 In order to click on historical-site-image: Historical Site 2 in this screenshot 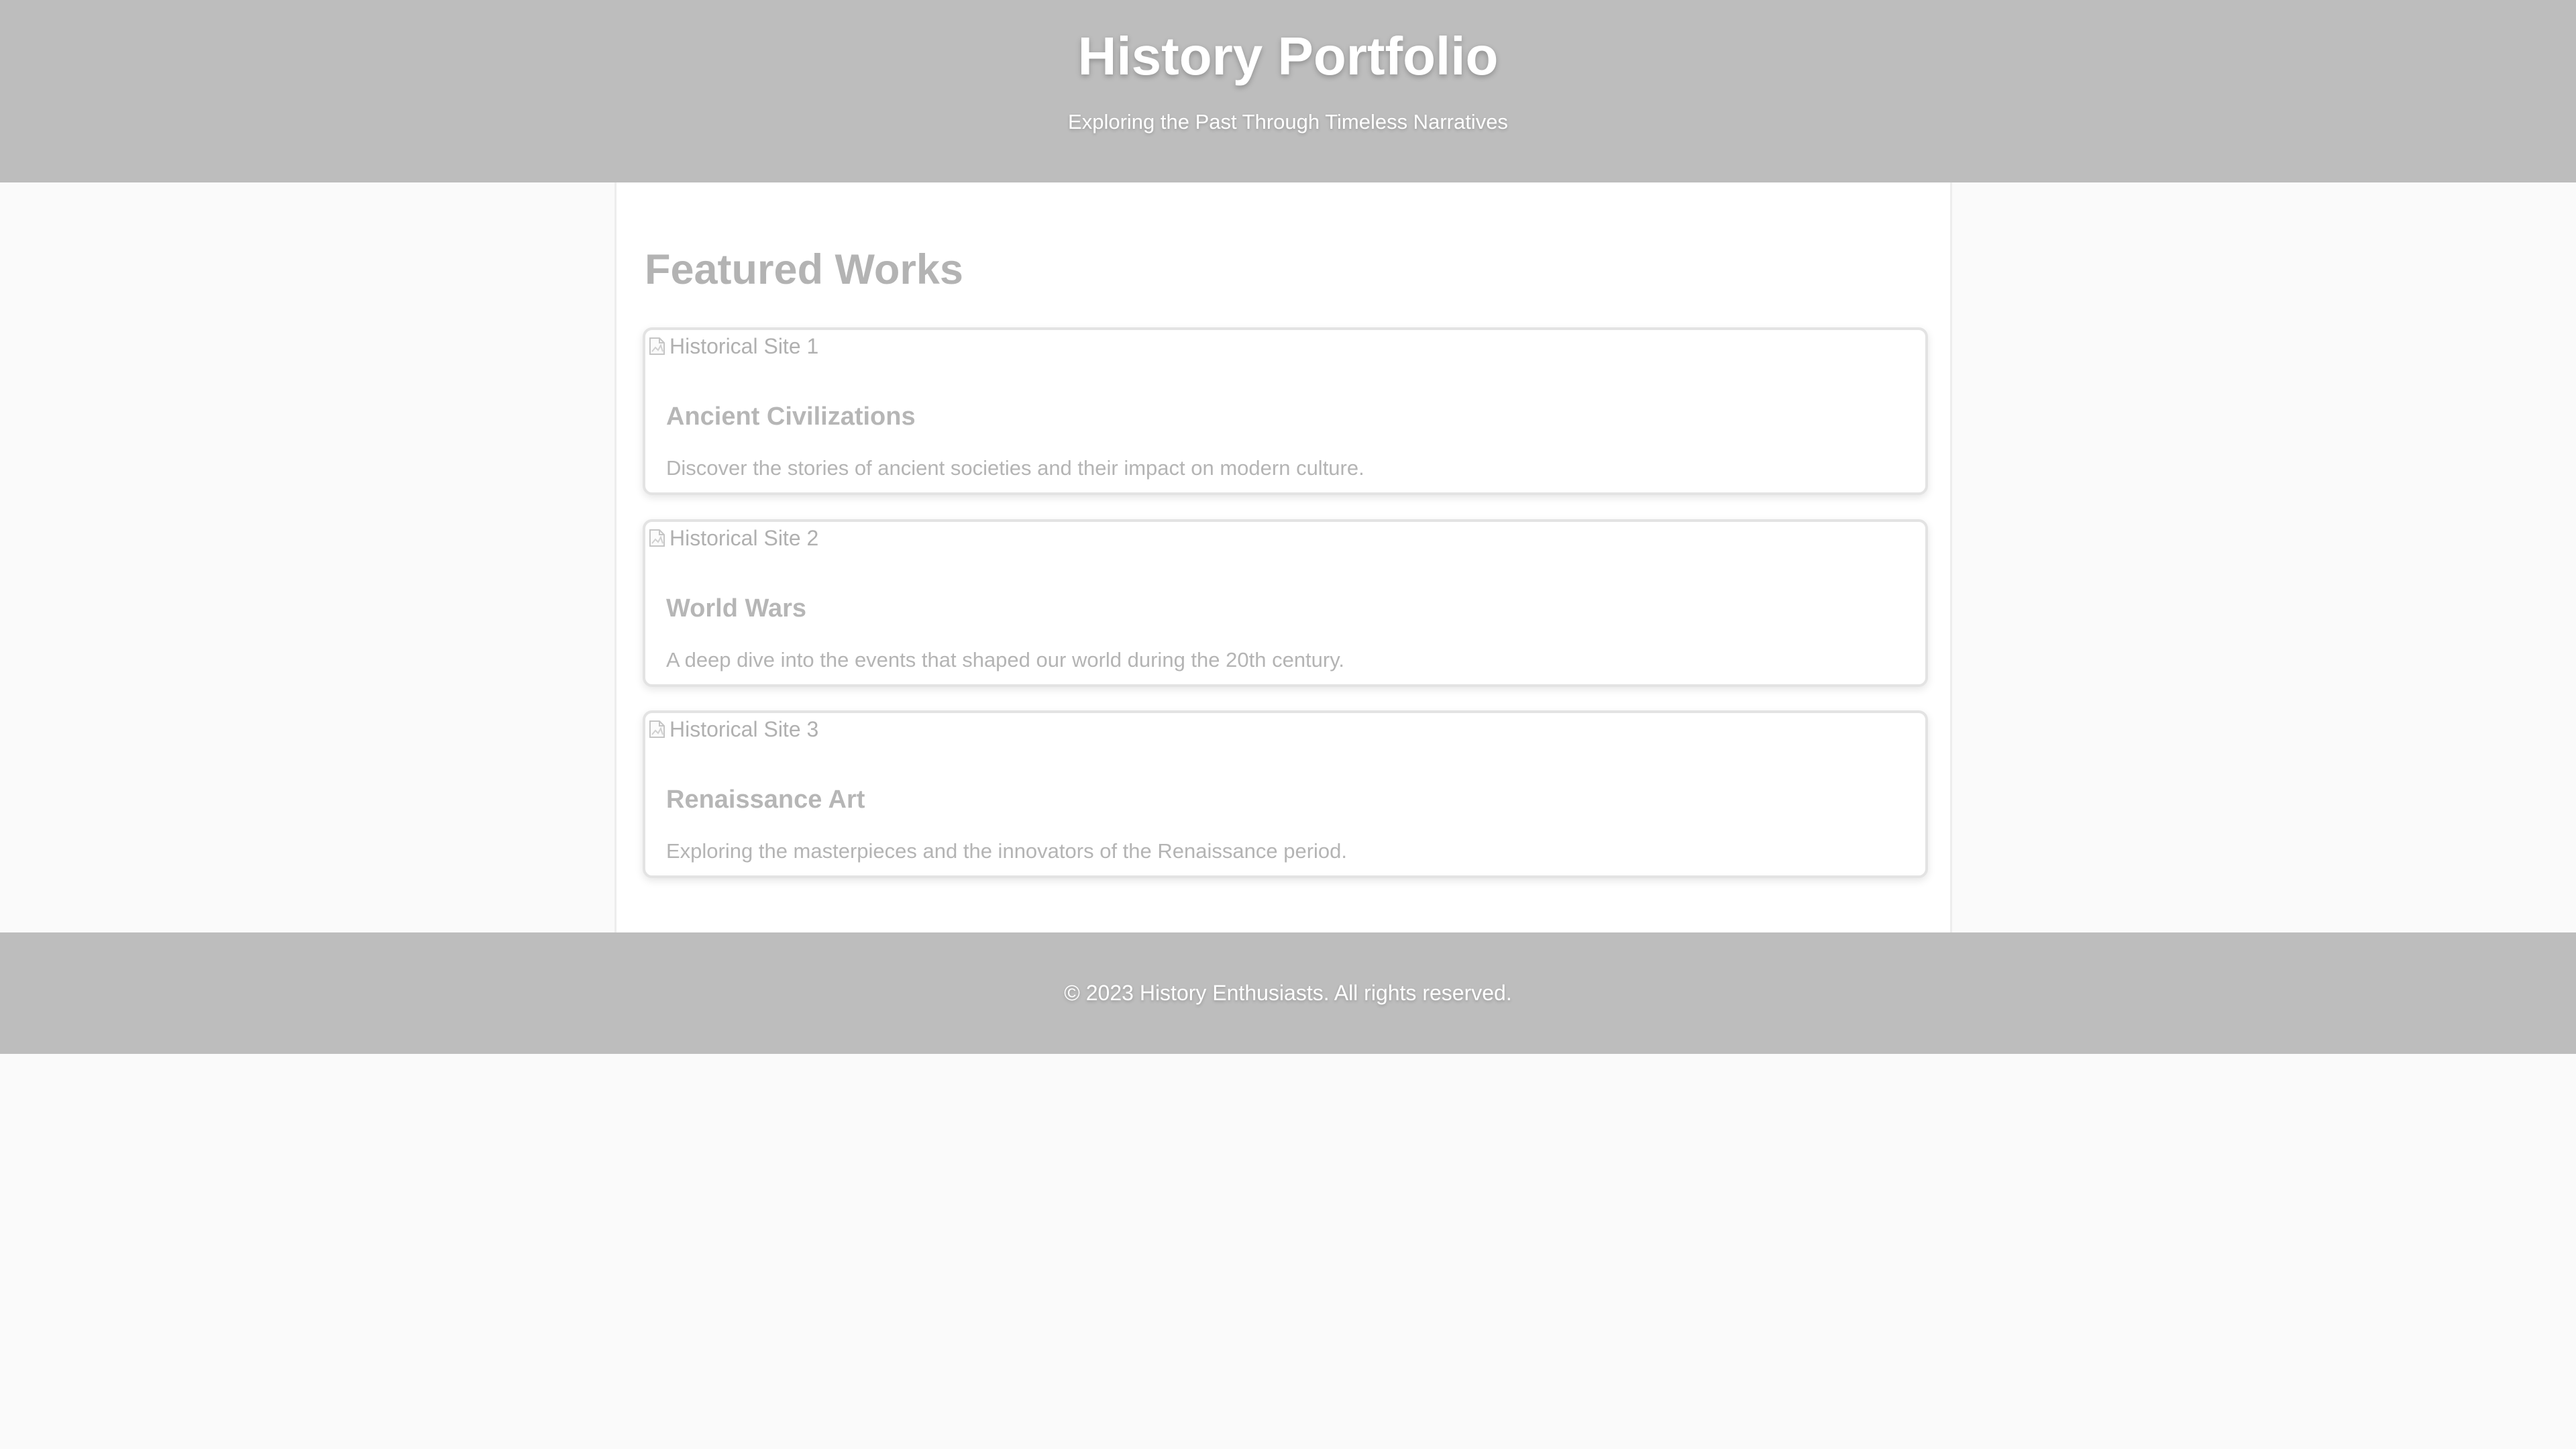, I will do `click(733, 538)`.